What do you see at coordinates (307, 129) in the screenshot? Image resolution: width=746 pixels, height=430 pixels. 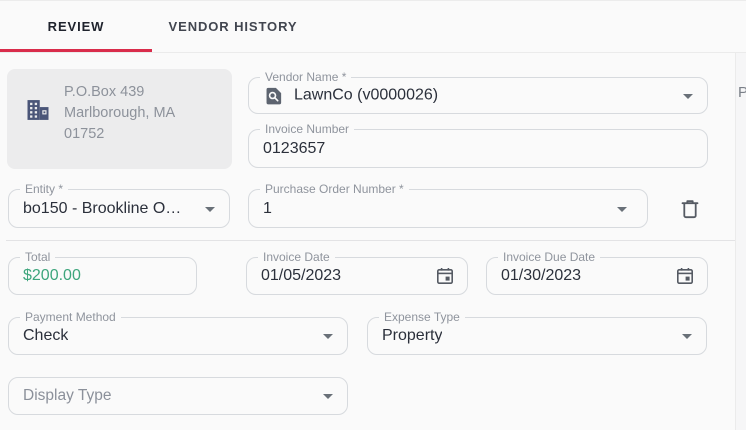 I see `invoice-number-label: Invoice Number` at bounding box center [307, 129].